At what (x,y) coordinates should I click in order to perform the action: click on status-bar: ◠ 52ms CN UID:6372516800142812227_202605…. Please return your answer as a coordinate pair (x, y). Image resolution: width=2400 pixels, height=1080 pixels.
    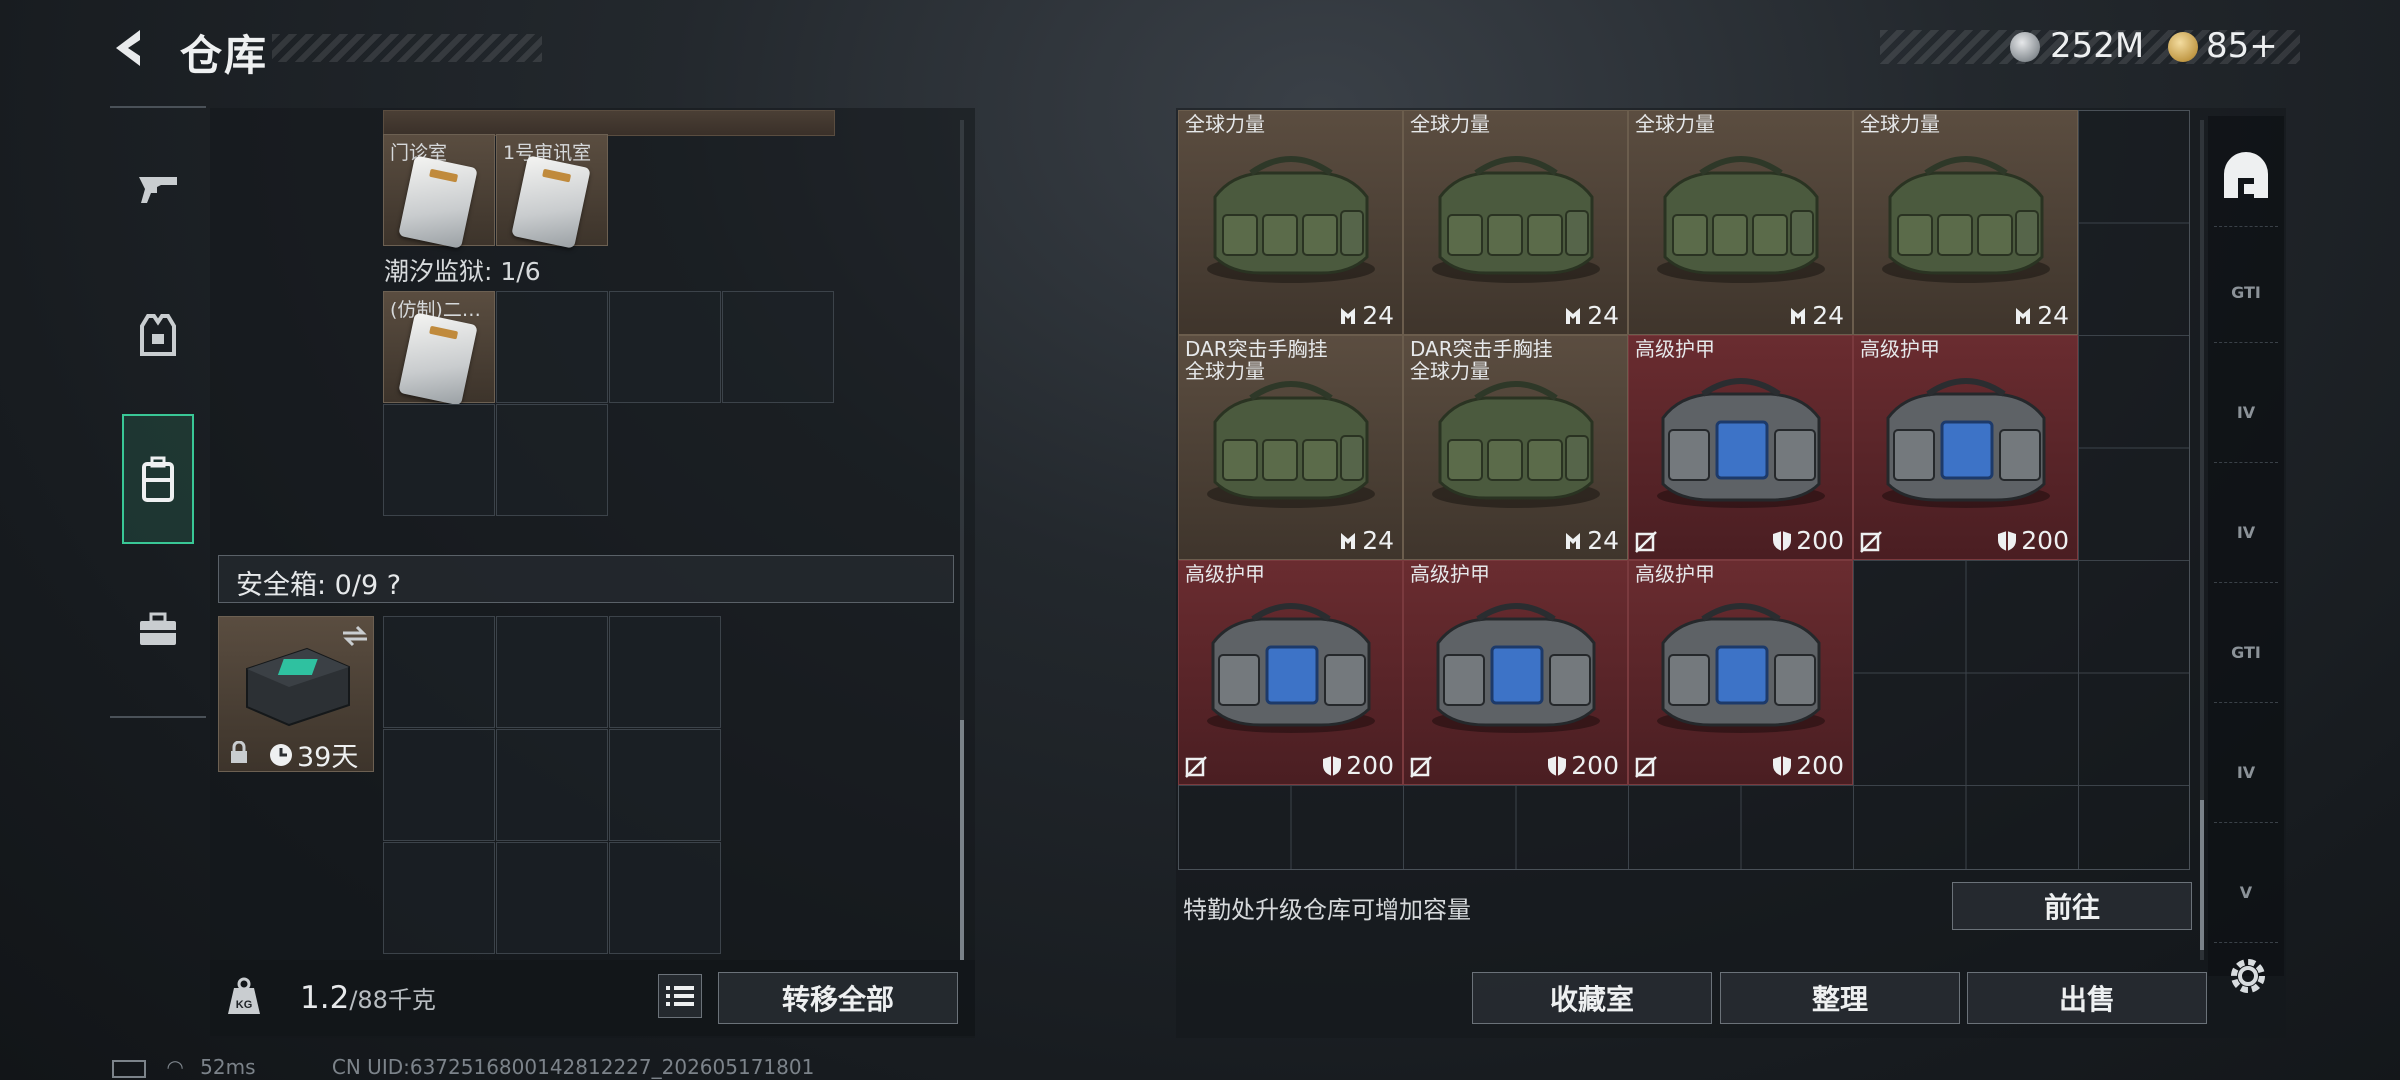
    Looking at the image, I should click on (463, 1067).